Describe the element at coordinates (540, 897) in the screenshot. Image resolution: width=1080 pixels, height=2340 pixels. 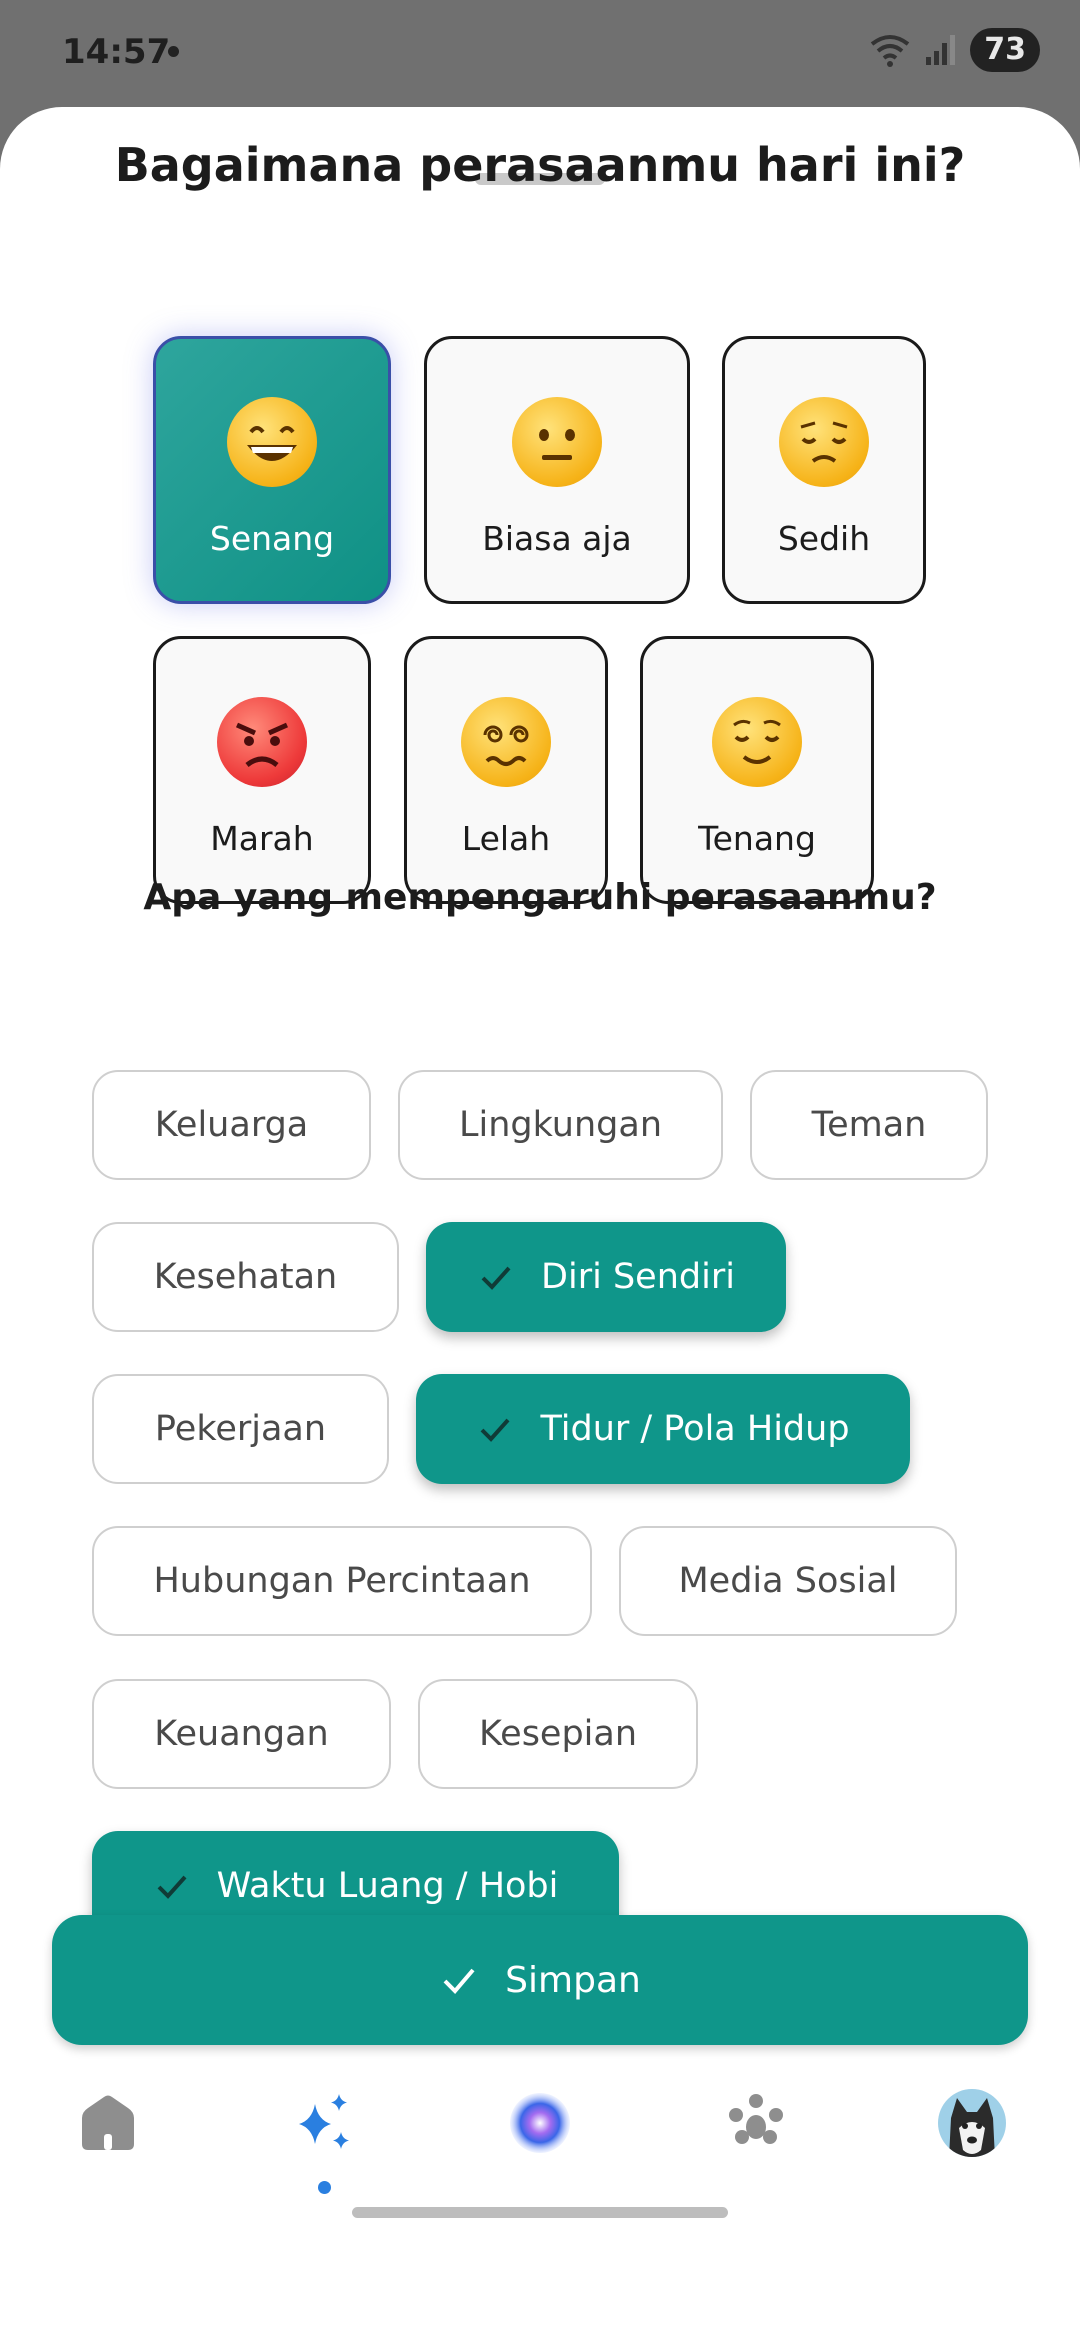
I see `factor-question-title: Apa yang mempengaruhi perasaanmu?` at that location.